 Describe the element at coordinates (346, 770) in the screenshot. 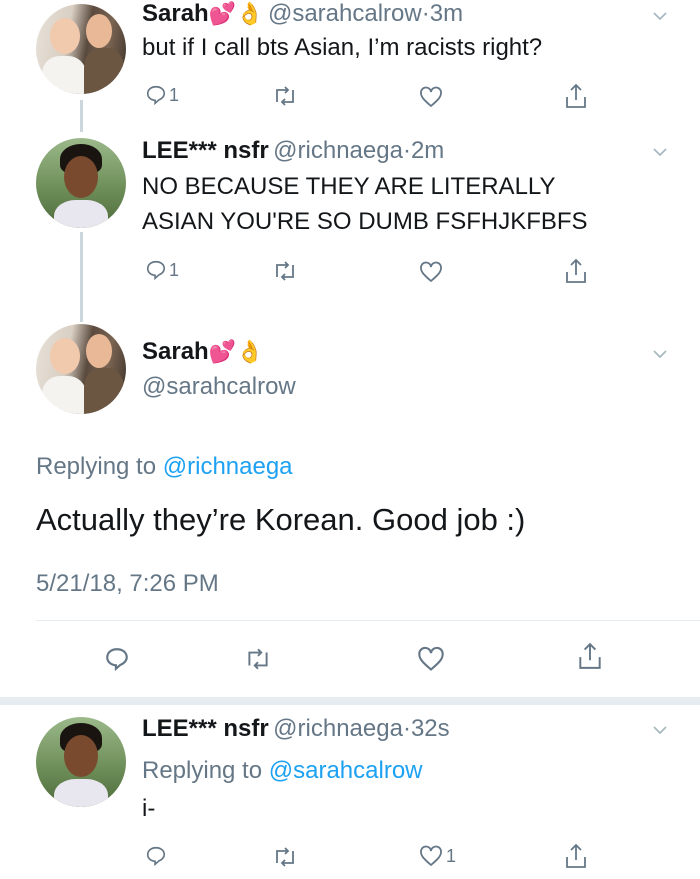

I see `replying-to-link: @sarahcalrow` at that location.